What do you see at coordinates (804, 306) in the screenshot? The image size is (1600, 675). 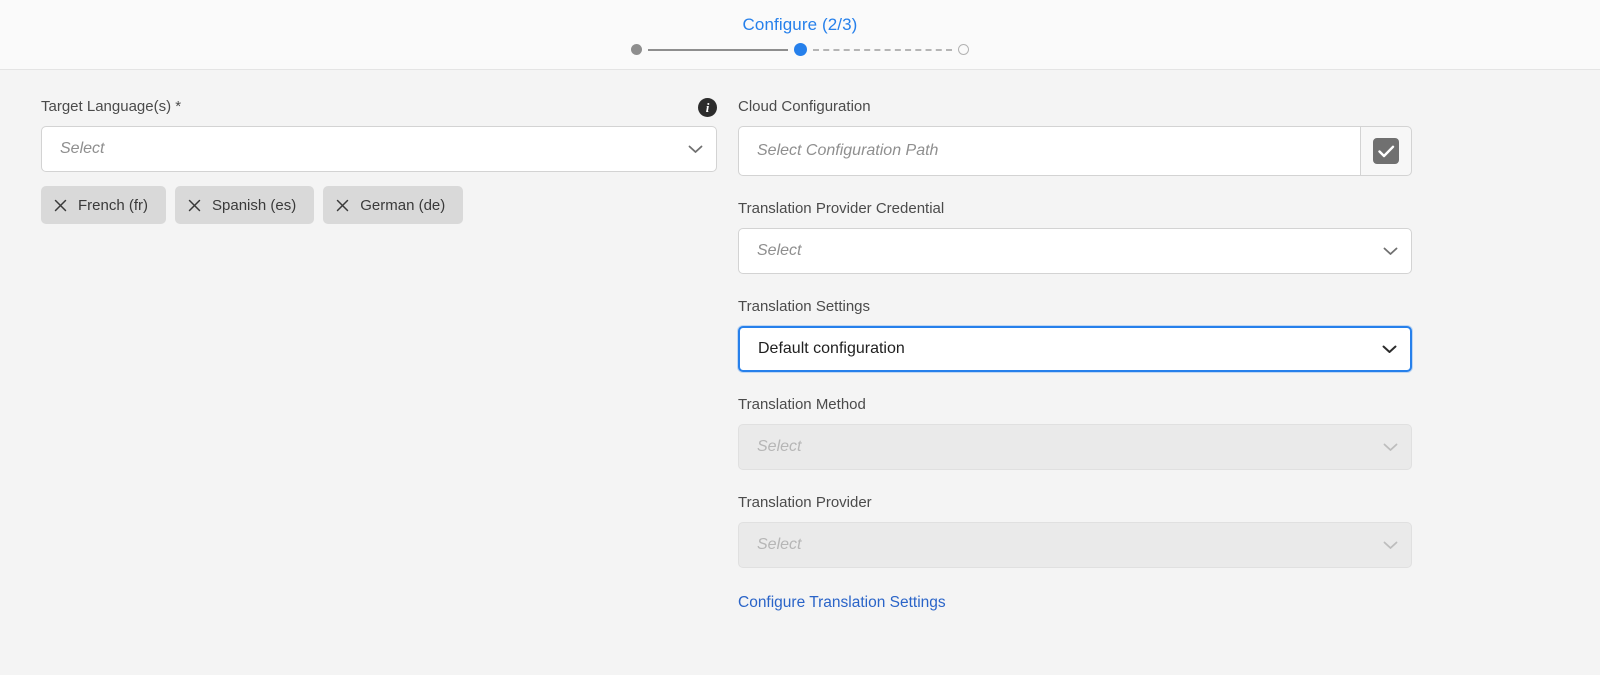 I see `translation-settings-label: Translation Settings` at bounding box center [804, 306].